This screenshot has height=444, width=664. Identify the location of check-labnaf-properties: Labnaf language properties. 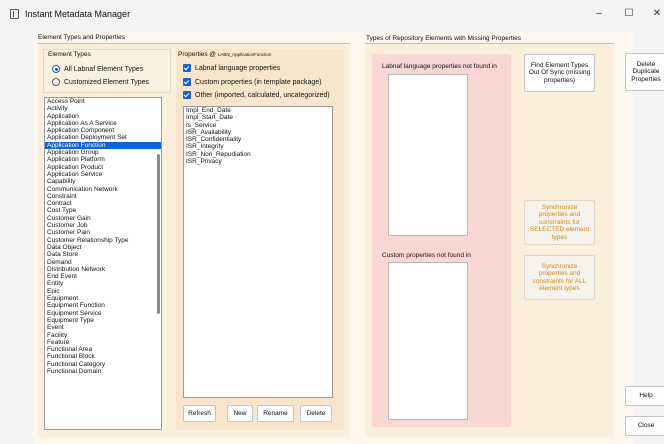
(231, 68).